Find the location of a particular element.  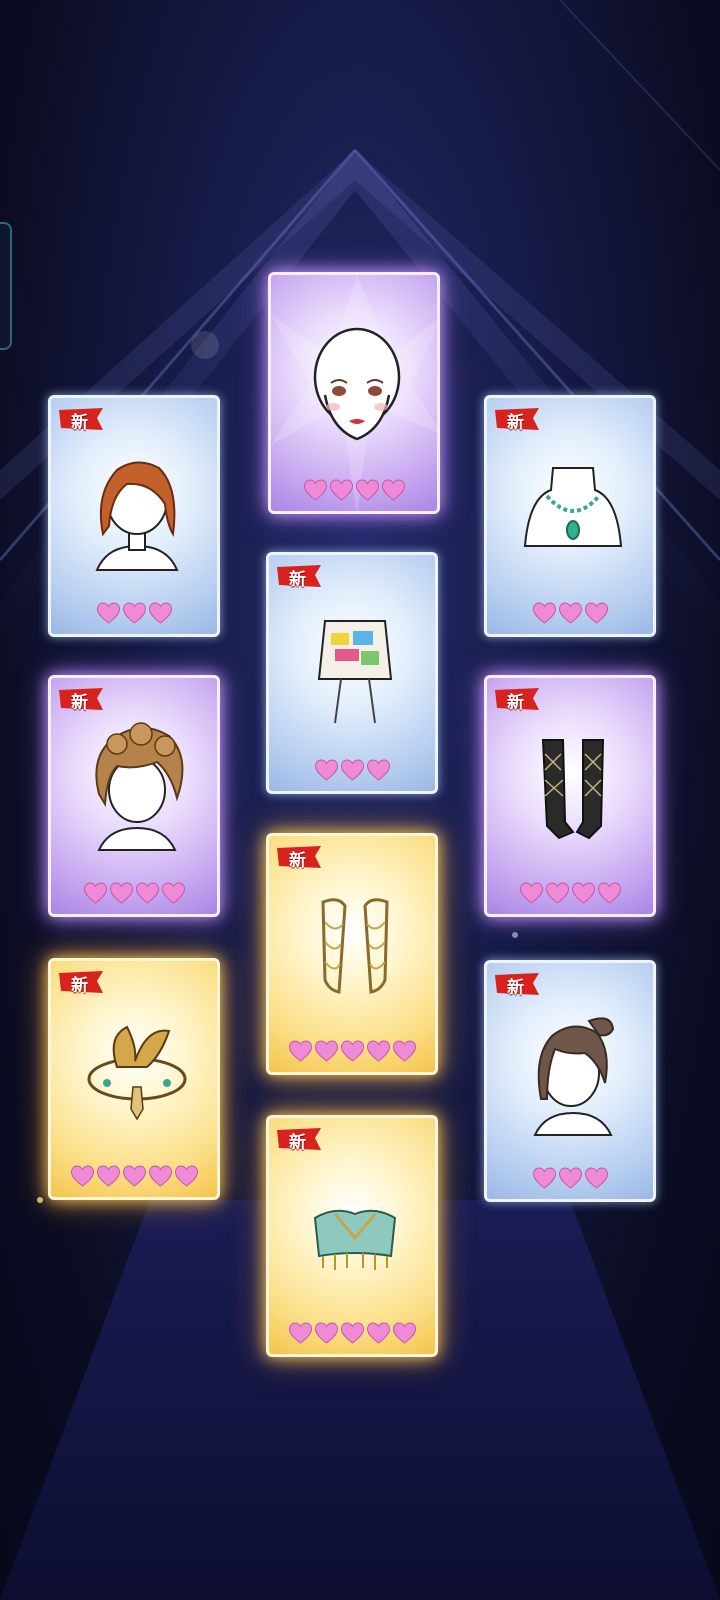

card-gold-headpiece: 新 is located at coordinates (134, 1079).